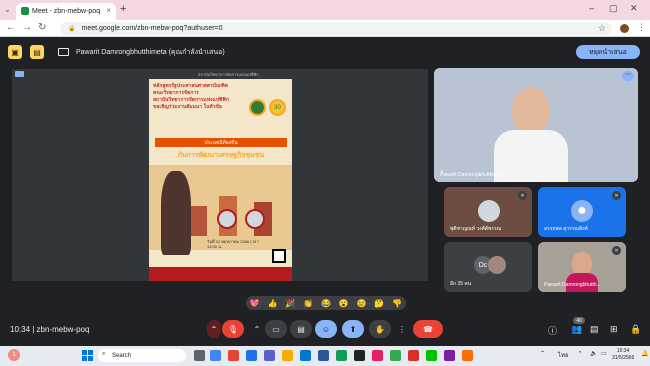  I want to click on poster-line-2: คณะวิทยาการจัดการ, so click(176, 93).